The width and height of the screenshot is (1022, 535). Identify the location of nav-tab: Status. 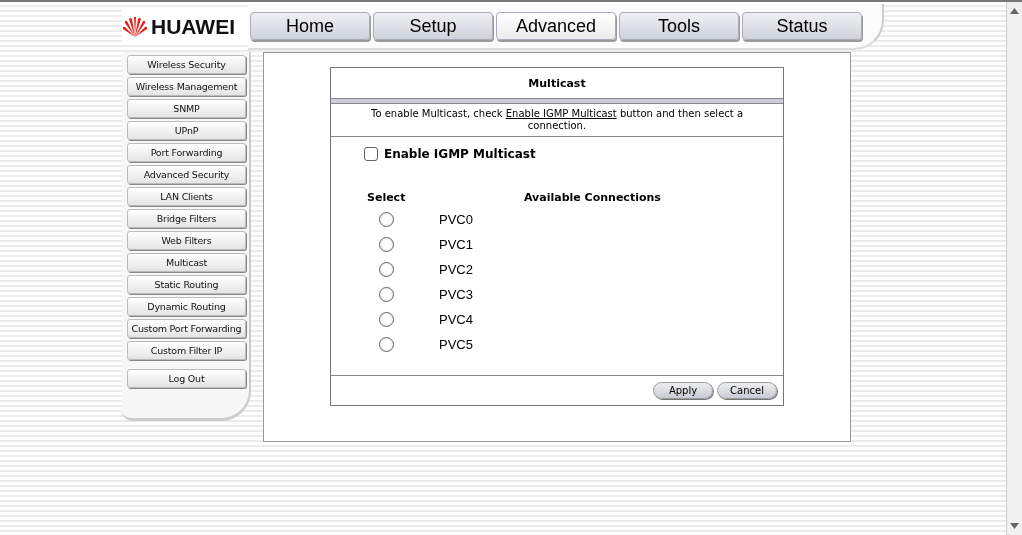
(802, 26).